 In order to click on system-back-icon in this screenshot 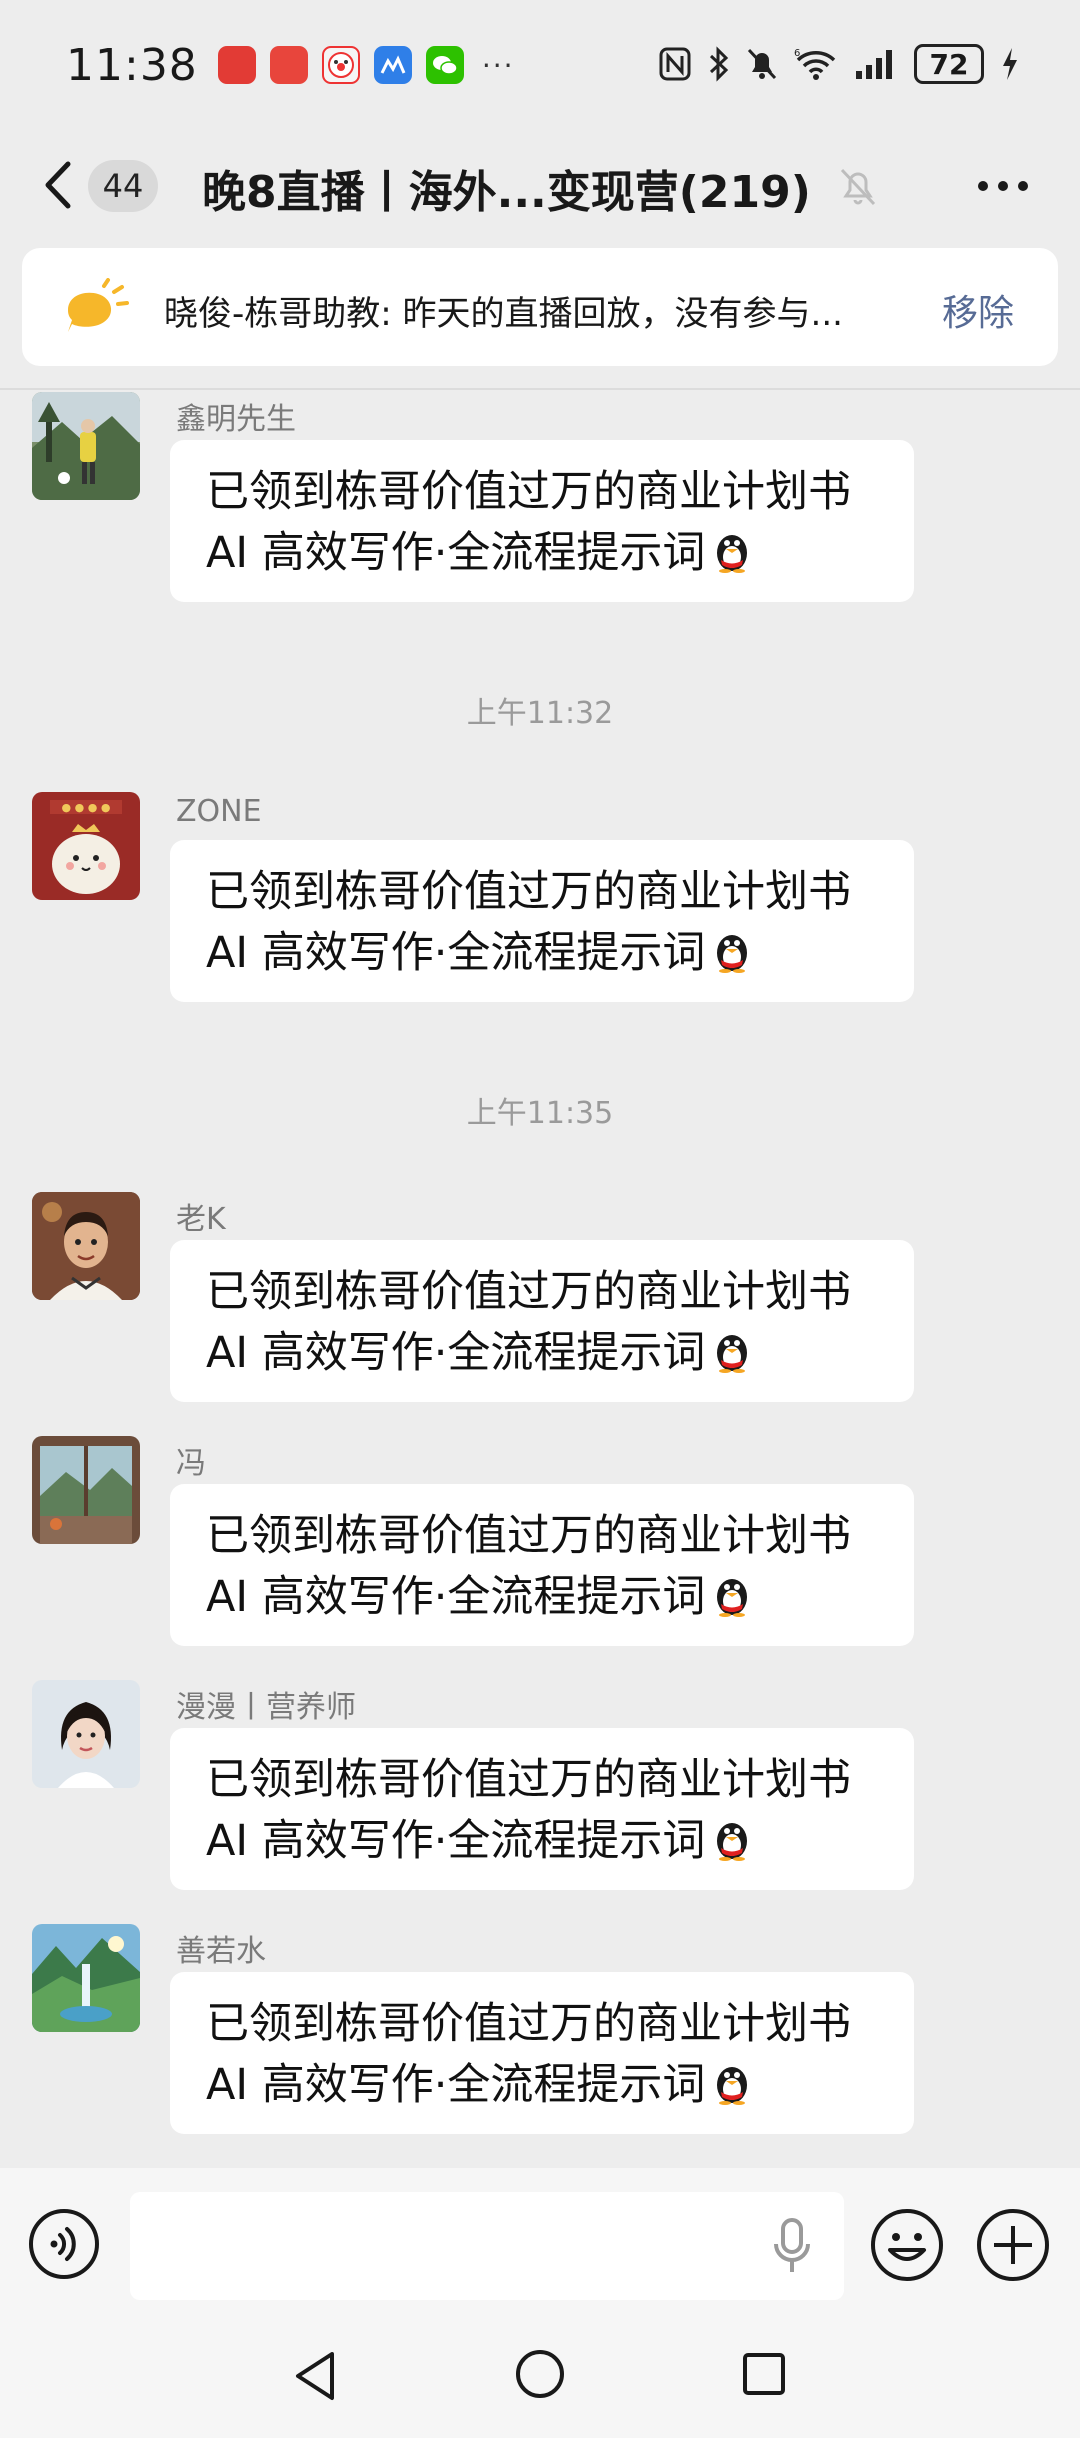, I will do `click(315, 2376)`.